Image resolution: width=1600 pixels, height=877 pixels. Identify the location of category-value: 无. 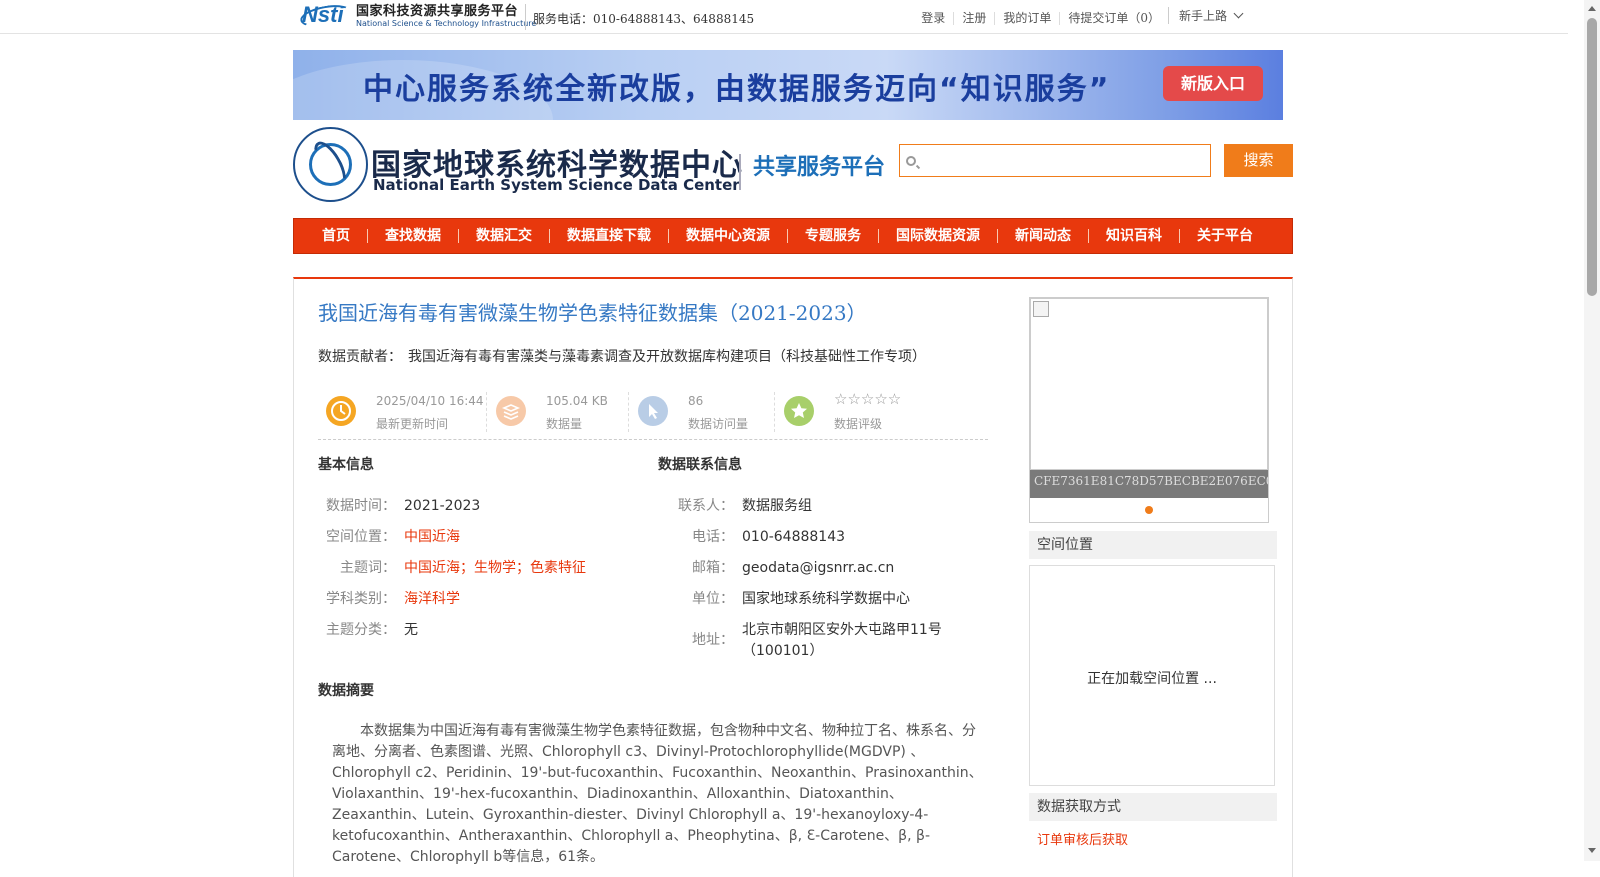
(411, 630).